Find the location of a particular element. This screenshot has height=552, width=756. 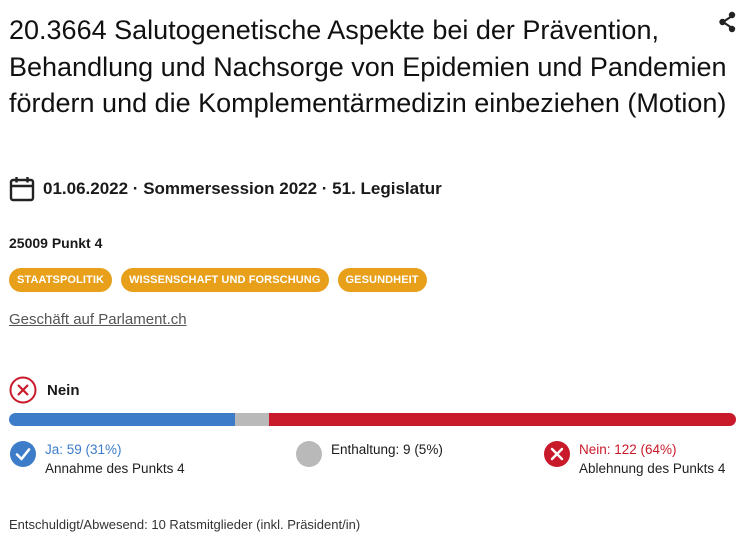

yes-count: Ja: 59 (31%) is located at coordinates (83, 449).